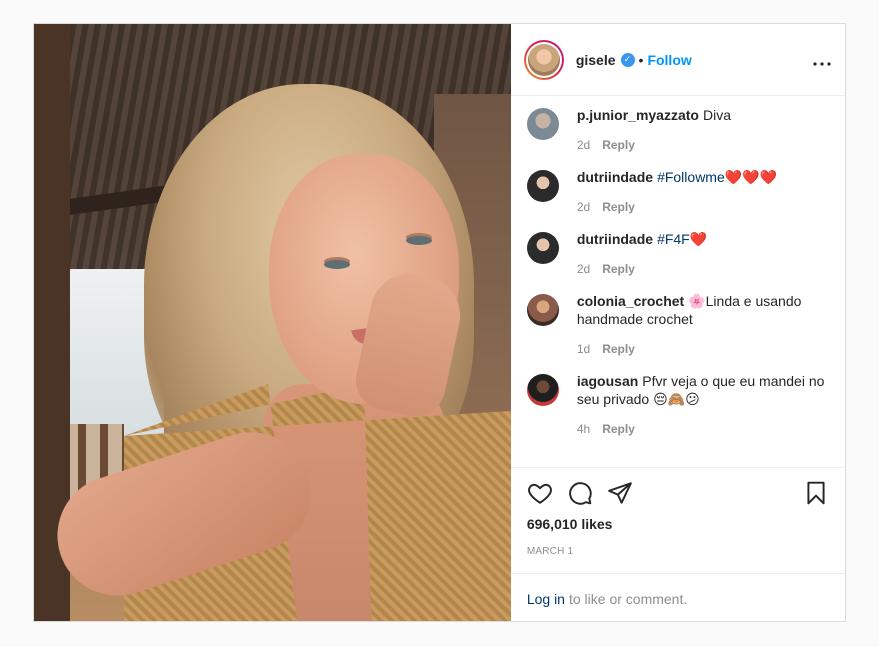 Image resolution: width=879 pixels, height=647 pixels. What do you see at coordinates (678, 493) in the screenshot?
I see `action-icons` at bounding box center [678, 493].